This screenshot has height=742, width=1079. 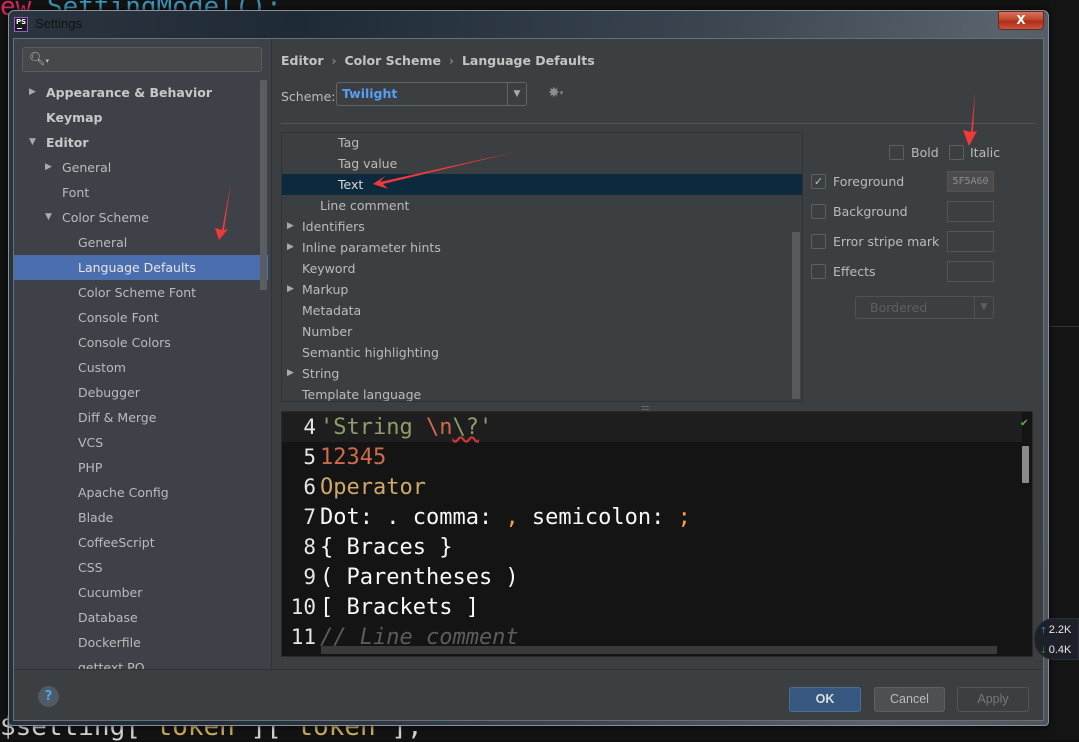 I want to click on code-token: { Braces }, so click(x=386, y=547).